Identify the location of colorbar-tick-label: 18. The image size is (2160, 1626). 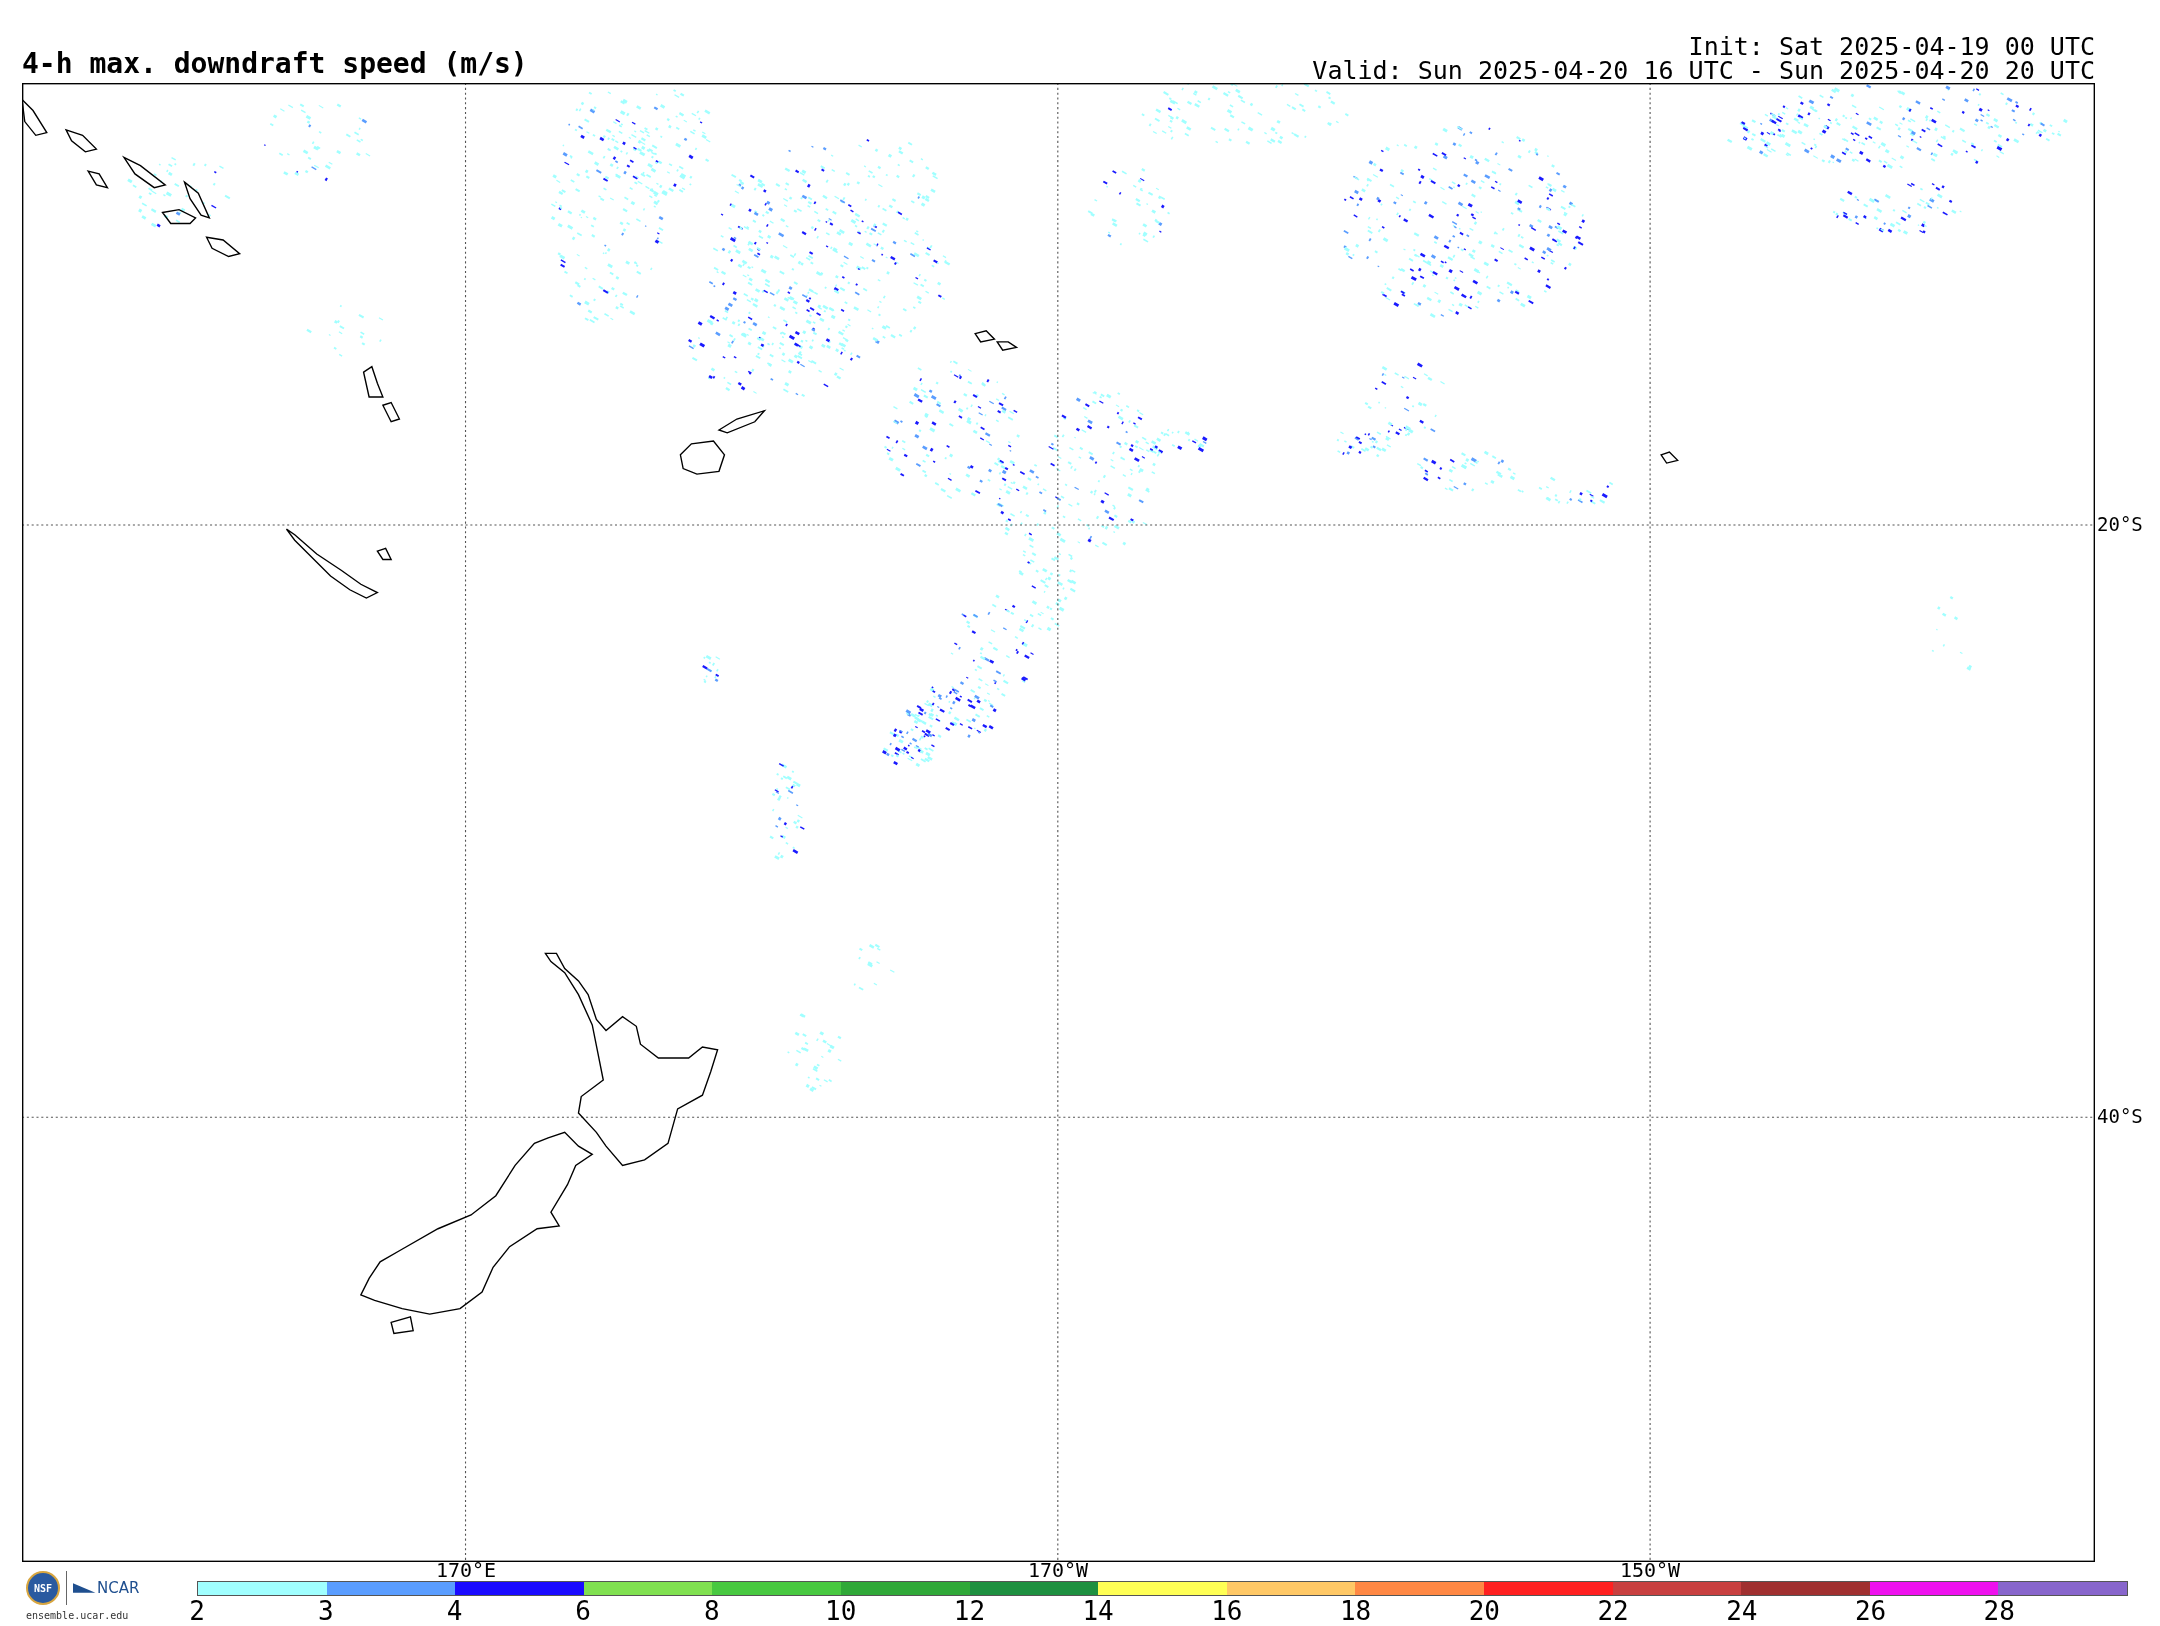
(1355, 1611).